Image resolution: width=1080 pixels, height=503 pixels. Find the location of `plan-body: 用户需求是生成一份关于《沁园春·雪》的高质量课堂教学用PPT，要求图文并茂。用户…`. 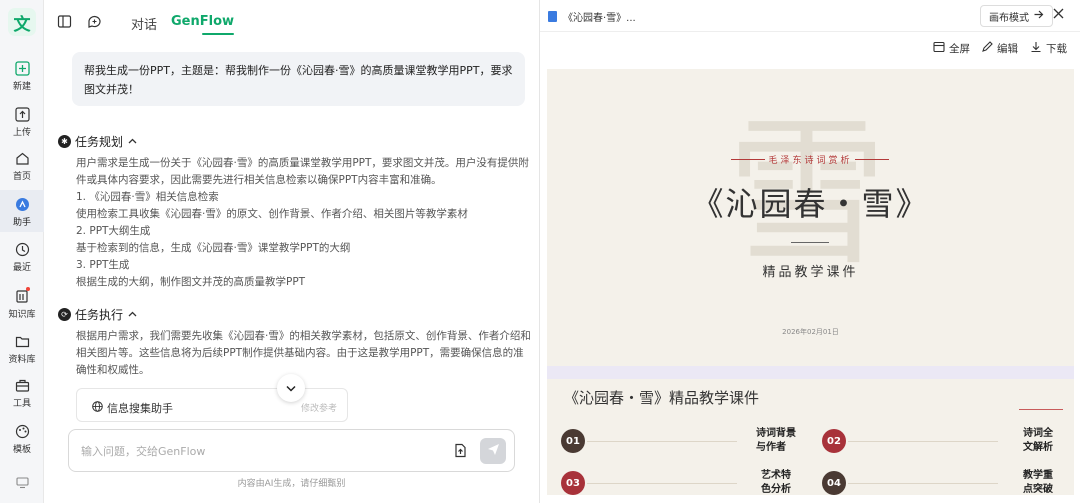

plan-body: 用户需求是生成一份关于《沁园春·雪》的高质量课堂教学用PPT，要求图文并茂。用户… is located at coordinates (303, 223).